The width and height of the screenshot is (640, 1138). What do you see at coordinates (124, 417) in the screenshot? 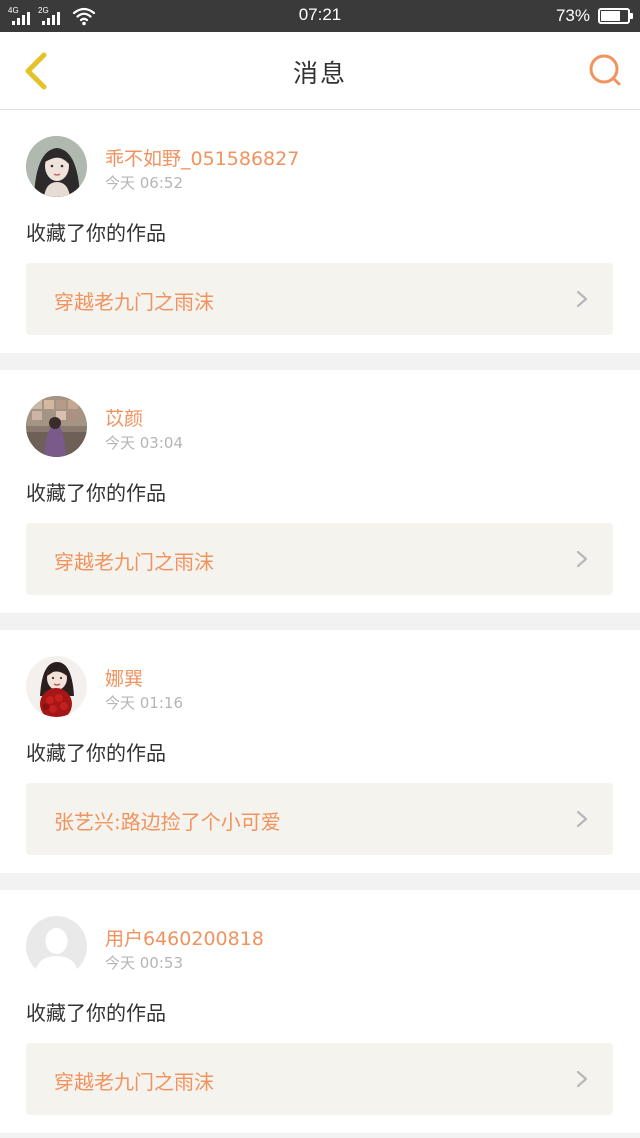
I see `username: 苡颜` at bounding box center [124, 417].